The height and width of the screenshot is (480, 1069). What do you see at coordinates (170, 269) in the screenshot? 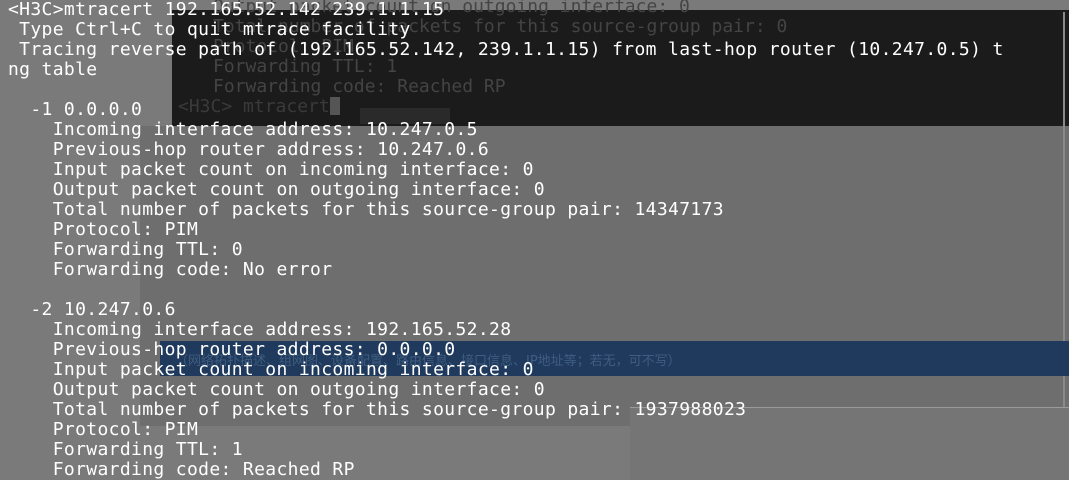
I see `terminal-line: Forwarding code: No error` at bounding box center [170, 269].